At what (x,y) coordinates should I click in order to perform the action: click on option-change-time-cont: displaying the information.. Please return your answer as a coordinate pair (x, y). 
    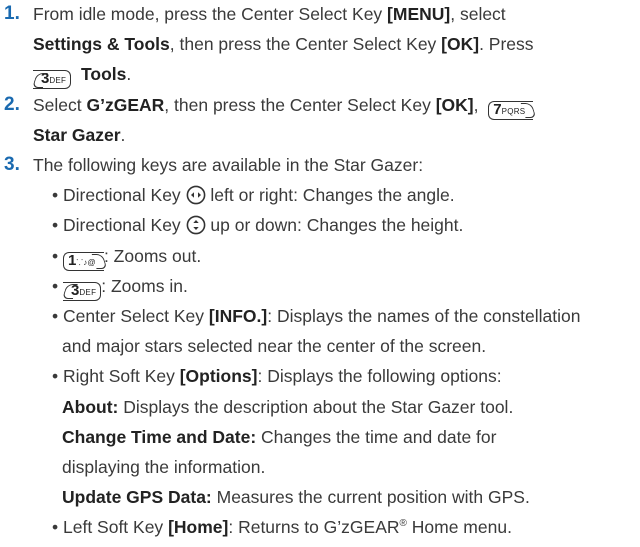
    Looking at the image, I should click on (164, 467).